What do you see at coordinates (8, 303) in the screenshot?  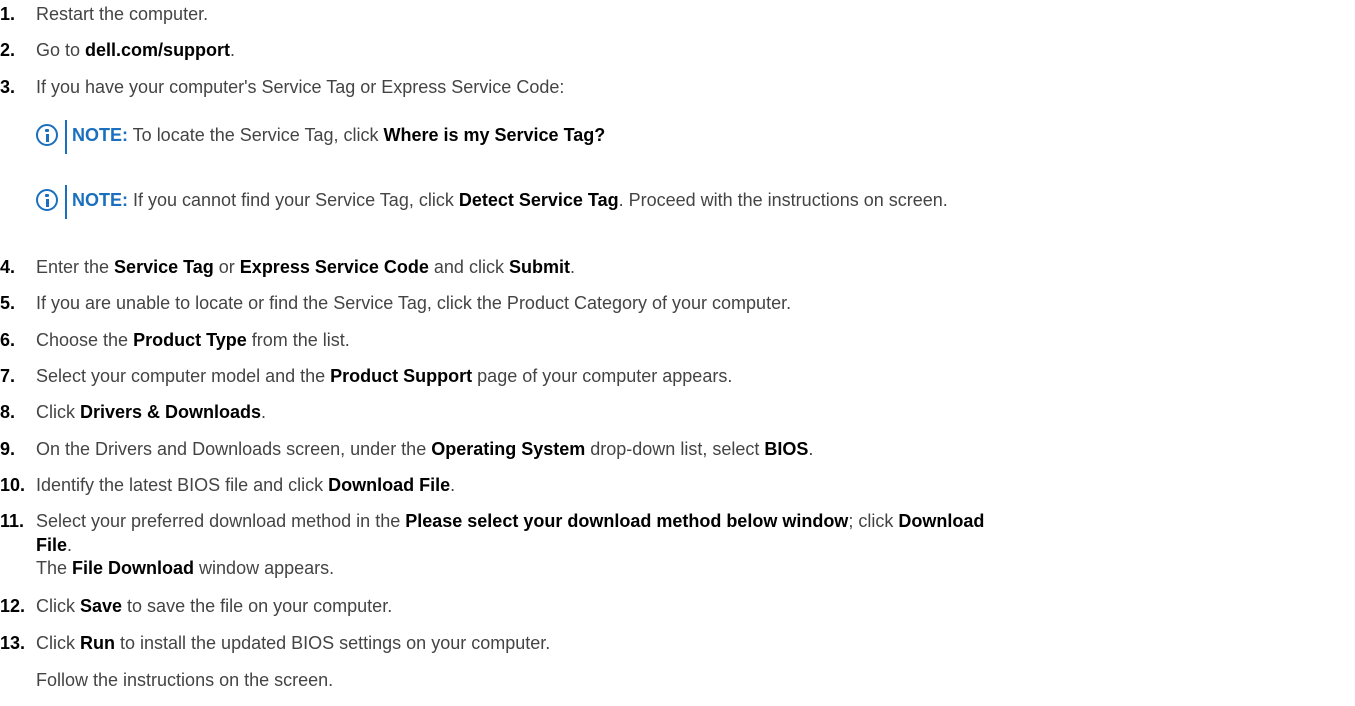 I see `step-number: 5.` at bounding box center [8, 303].